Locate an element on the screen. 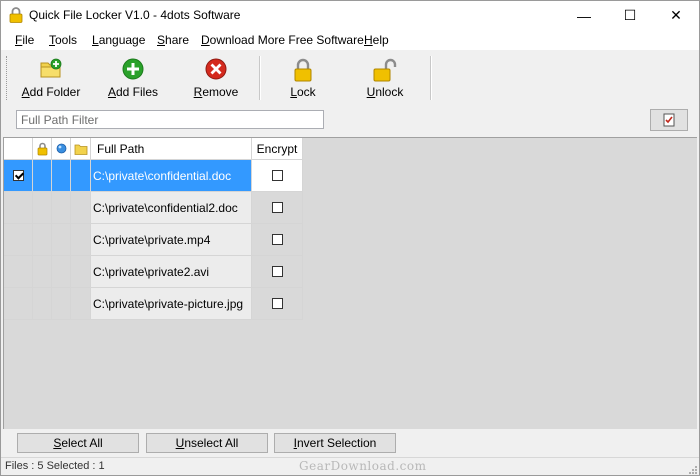 The width and height of the screenshot is (700, 476). invert-selection-label: Invert Selection is located at coordinates (335, 443).